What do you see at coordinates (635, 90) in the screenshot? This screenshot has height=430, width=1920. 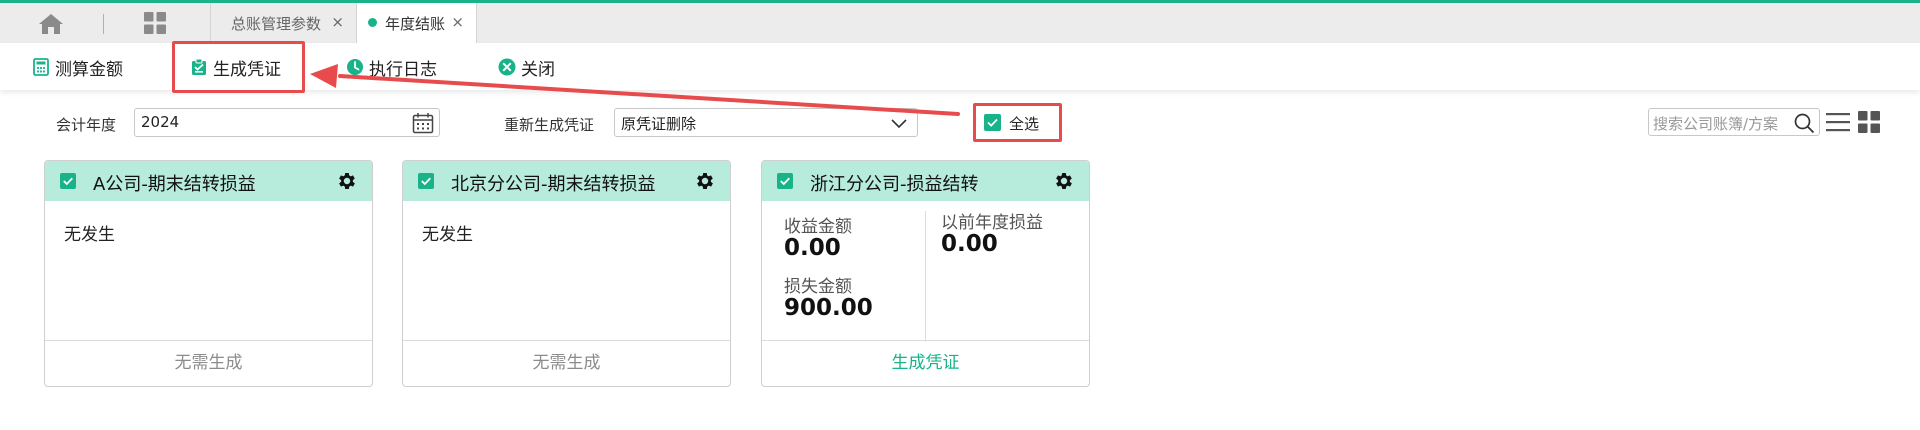 I see `annotation-arrow` at bounding box center [635, 90].